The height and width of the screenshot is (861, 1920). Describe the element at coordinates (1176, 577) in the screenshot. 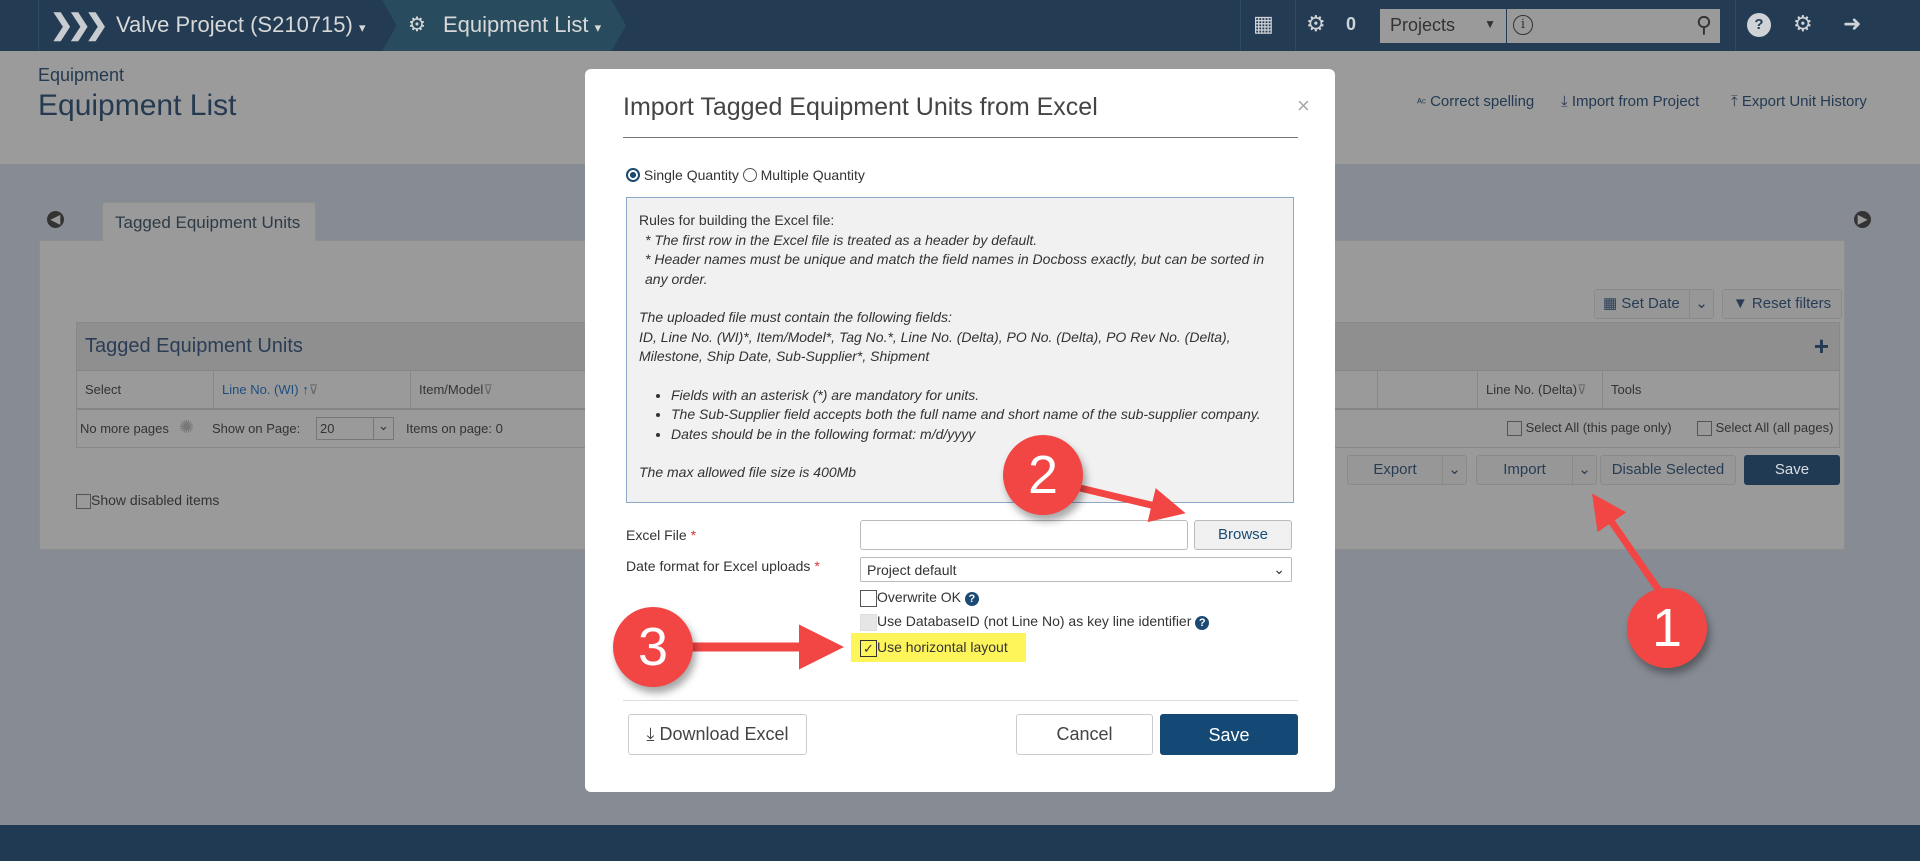

I see `annotation-arrows` at that location.